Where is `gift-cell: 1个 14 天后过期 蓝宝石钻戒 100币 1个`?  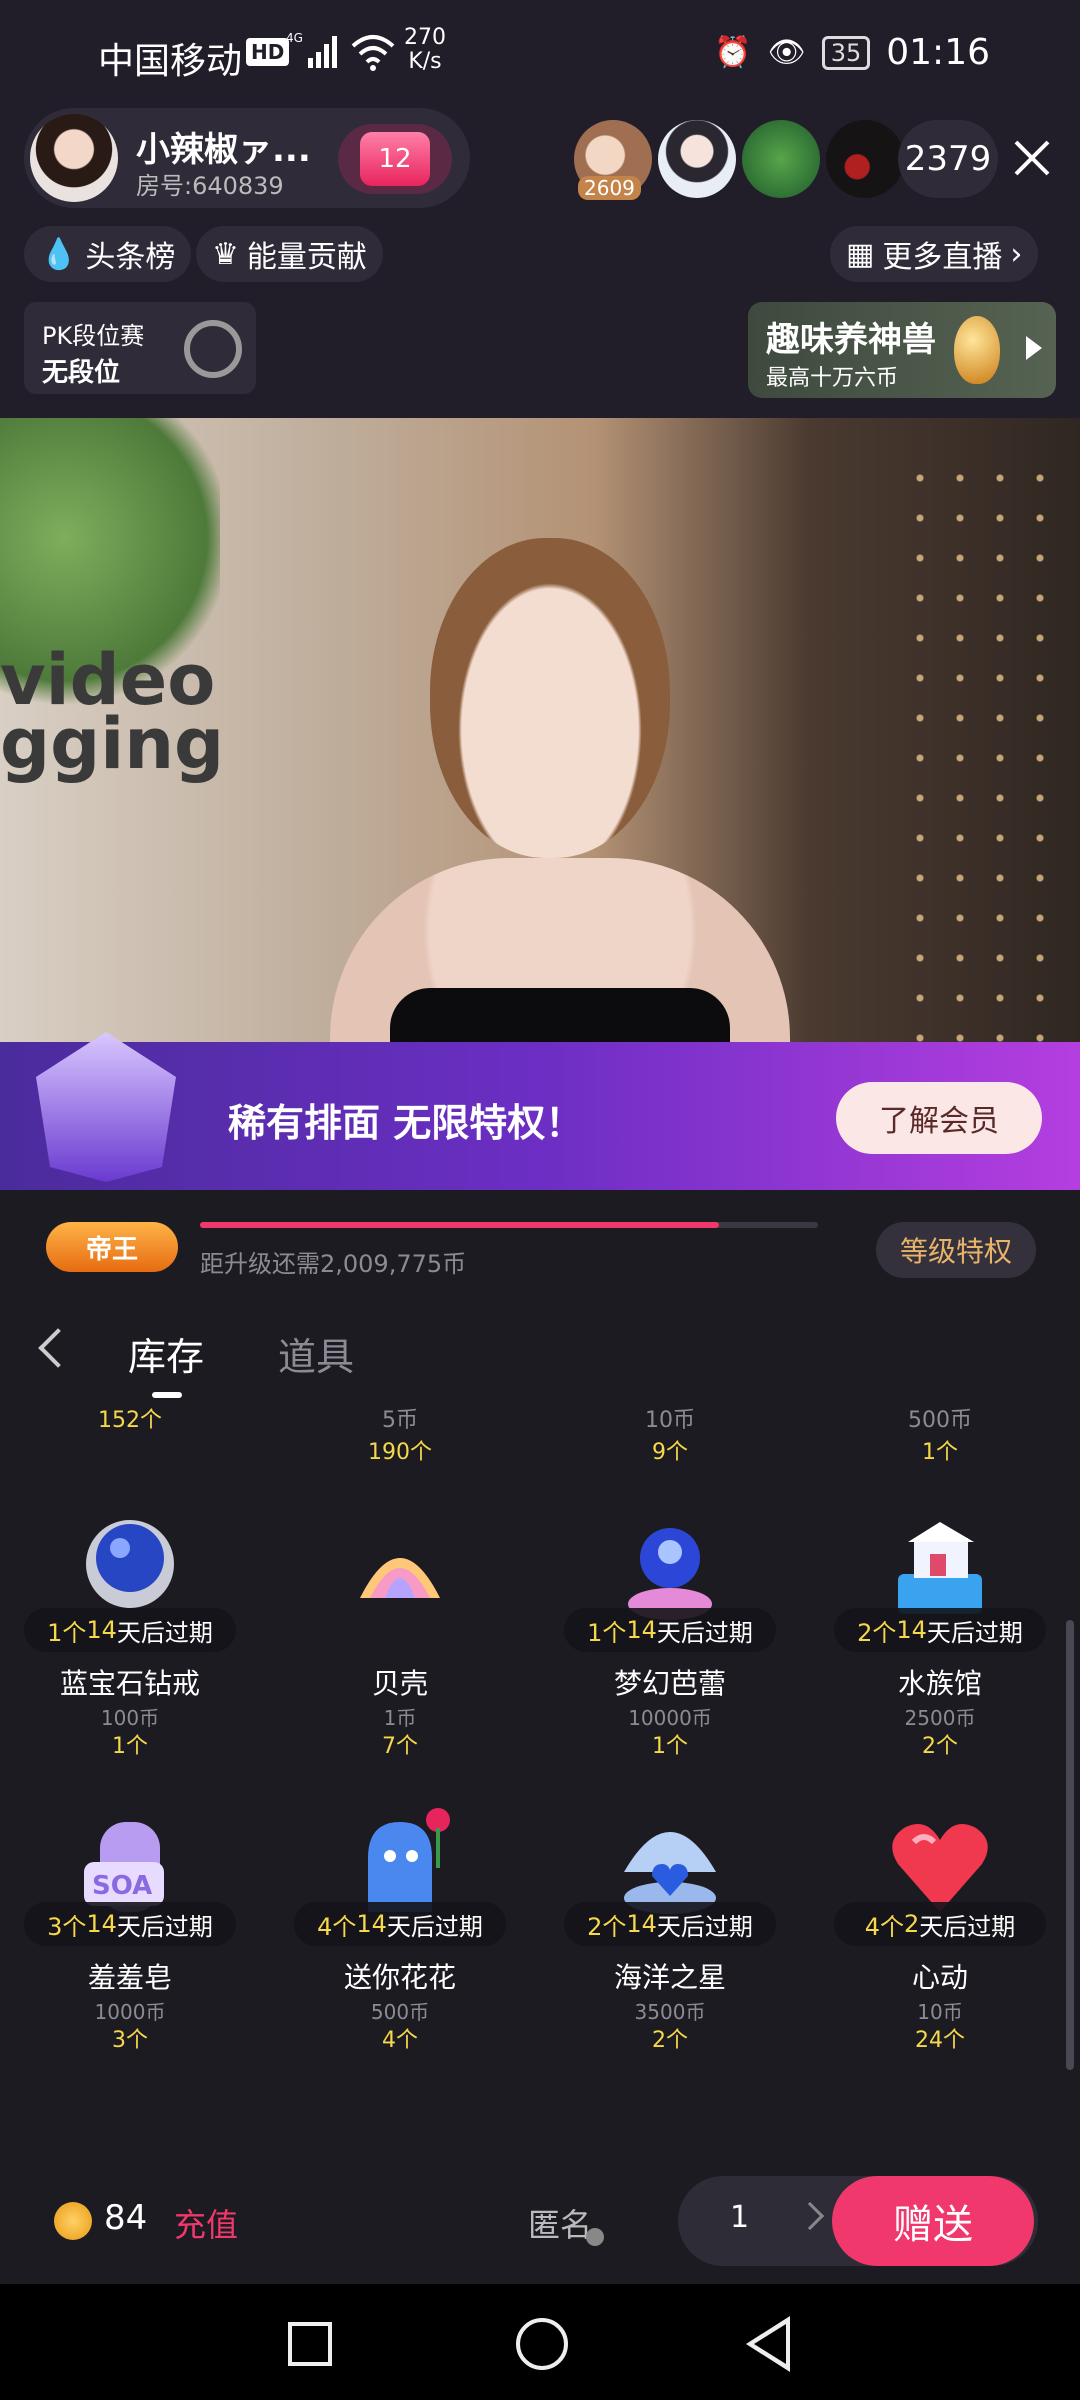 gift-cell: 1个 14 天后过期 蓝宝石钻戒 100币 1个 is located at coordinates (130, 1650).